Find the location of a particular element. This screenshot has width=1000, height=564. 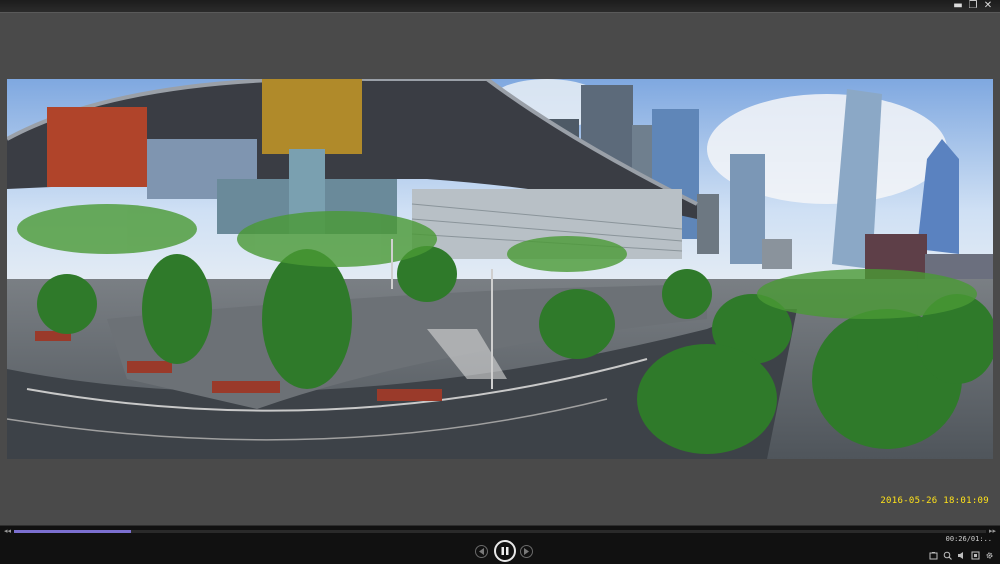

next-frame-button is located at coordinates (526, 551).